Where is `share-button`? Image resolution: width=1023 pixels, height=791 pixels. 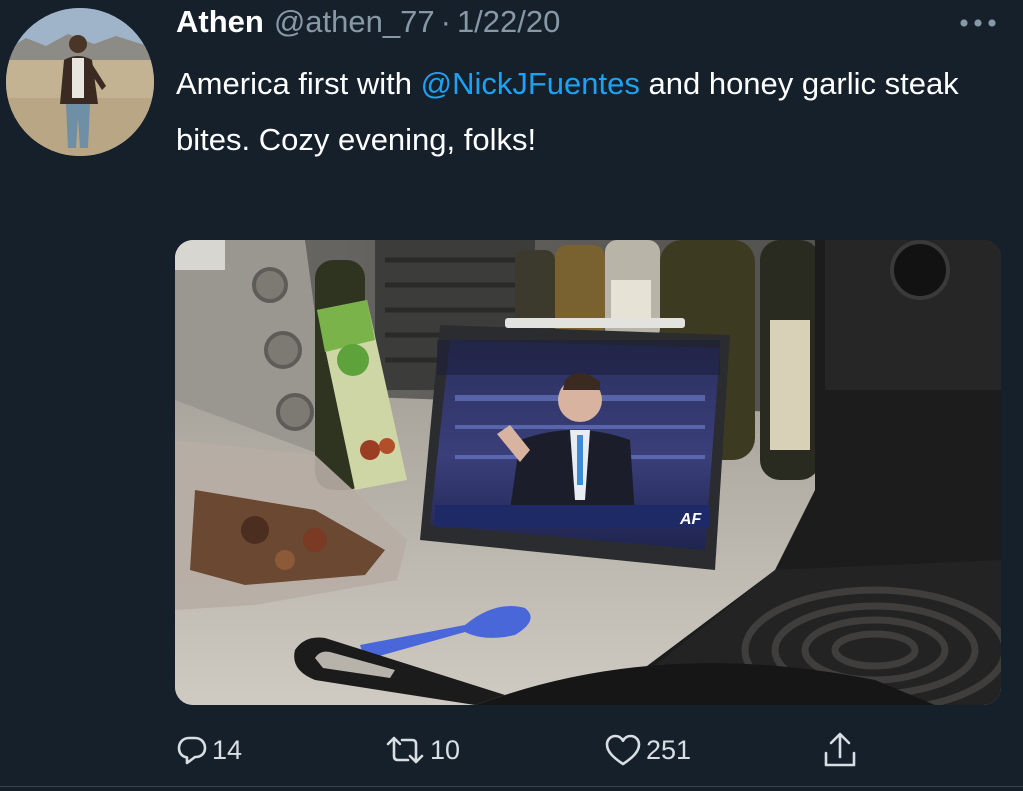
share-button is located at coordinates (840, 750).